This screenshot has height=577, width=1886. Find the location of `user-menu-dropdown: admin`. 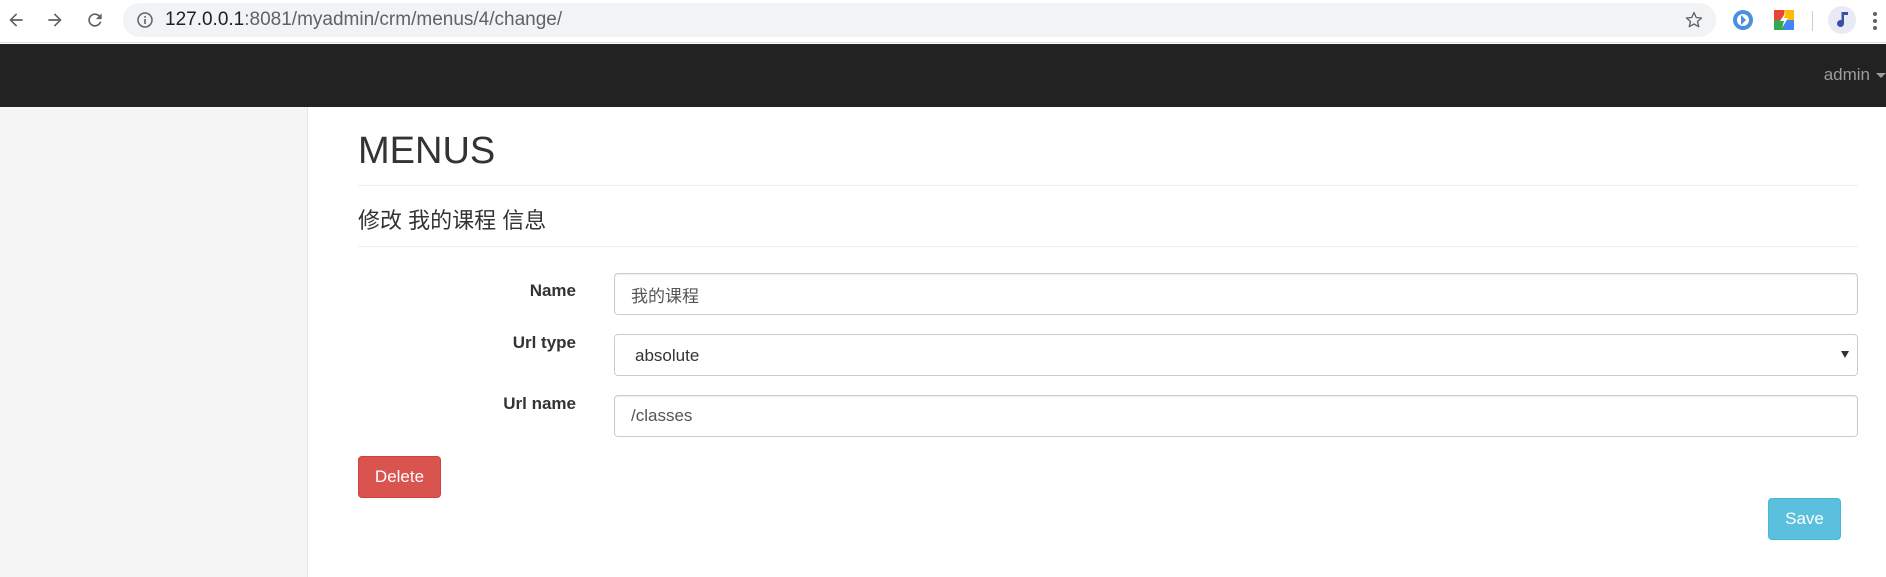

user-menu-dropdown: admin is located at coordinates (1855, 75).